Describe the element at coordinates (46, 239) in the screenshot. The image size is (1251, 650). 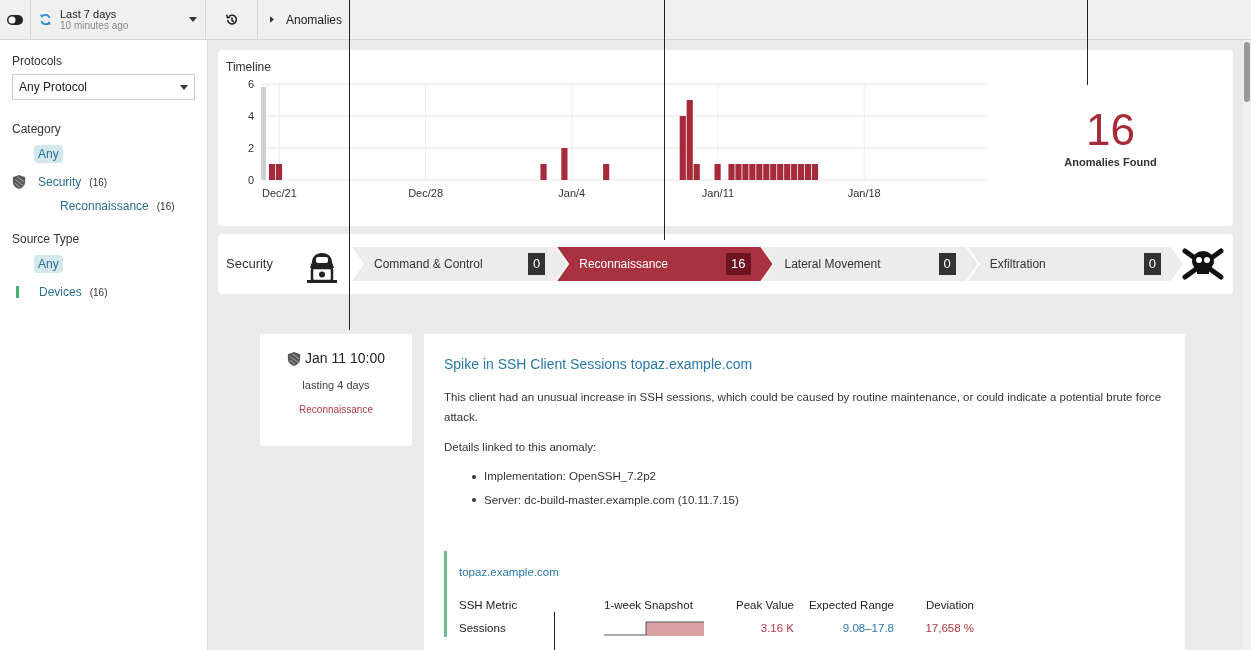
I see `section-title: Source Type` at that location.